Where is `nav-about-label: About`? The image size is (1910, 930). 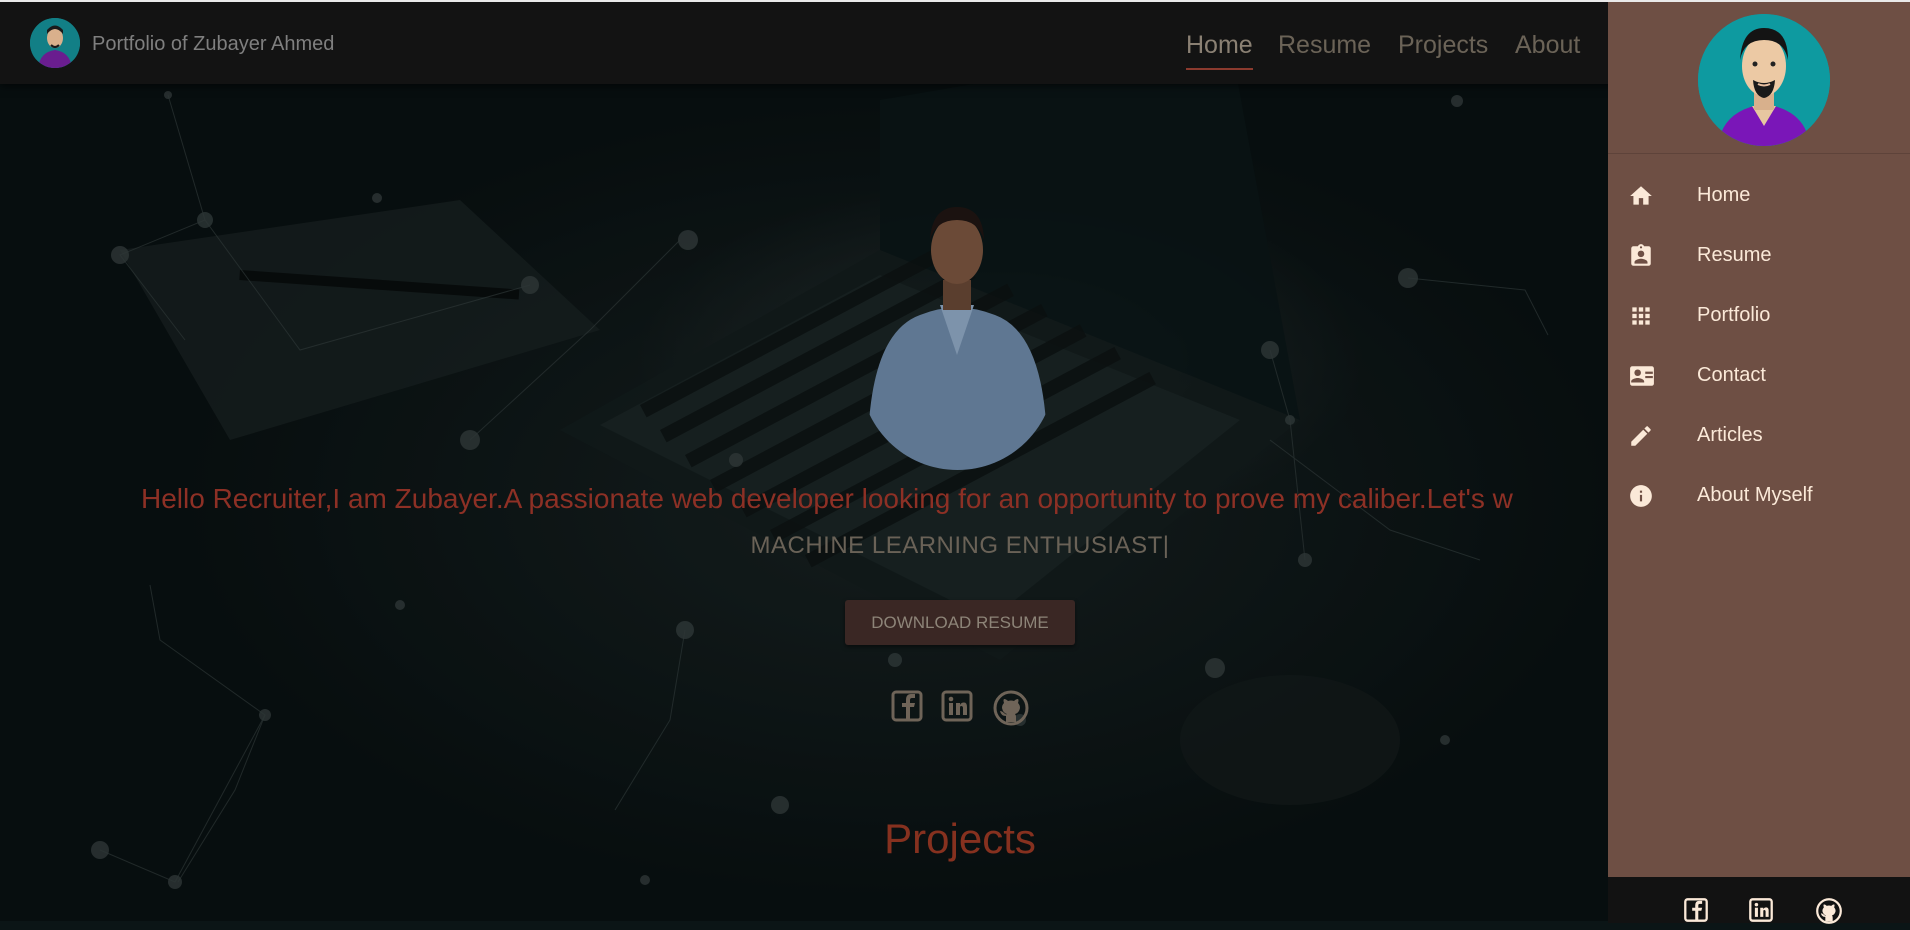 nav-about-label: About is located at coordinates (1548, 45).